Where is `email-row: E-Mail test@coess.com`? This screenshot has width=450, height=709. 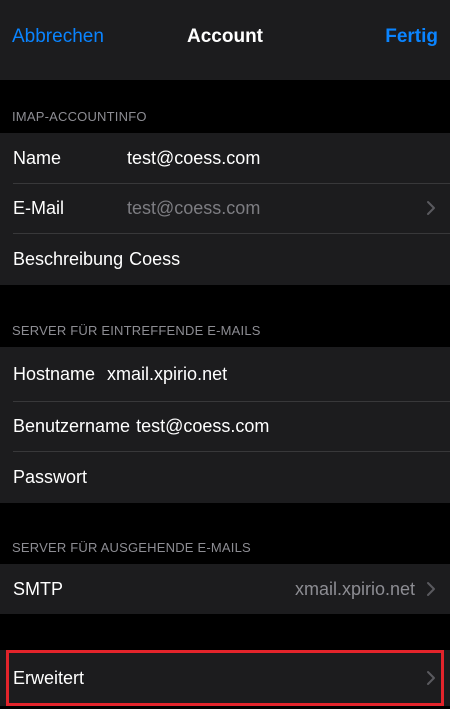 email-row: E-Mail test@coess.com is located at coordinates (225, 208).